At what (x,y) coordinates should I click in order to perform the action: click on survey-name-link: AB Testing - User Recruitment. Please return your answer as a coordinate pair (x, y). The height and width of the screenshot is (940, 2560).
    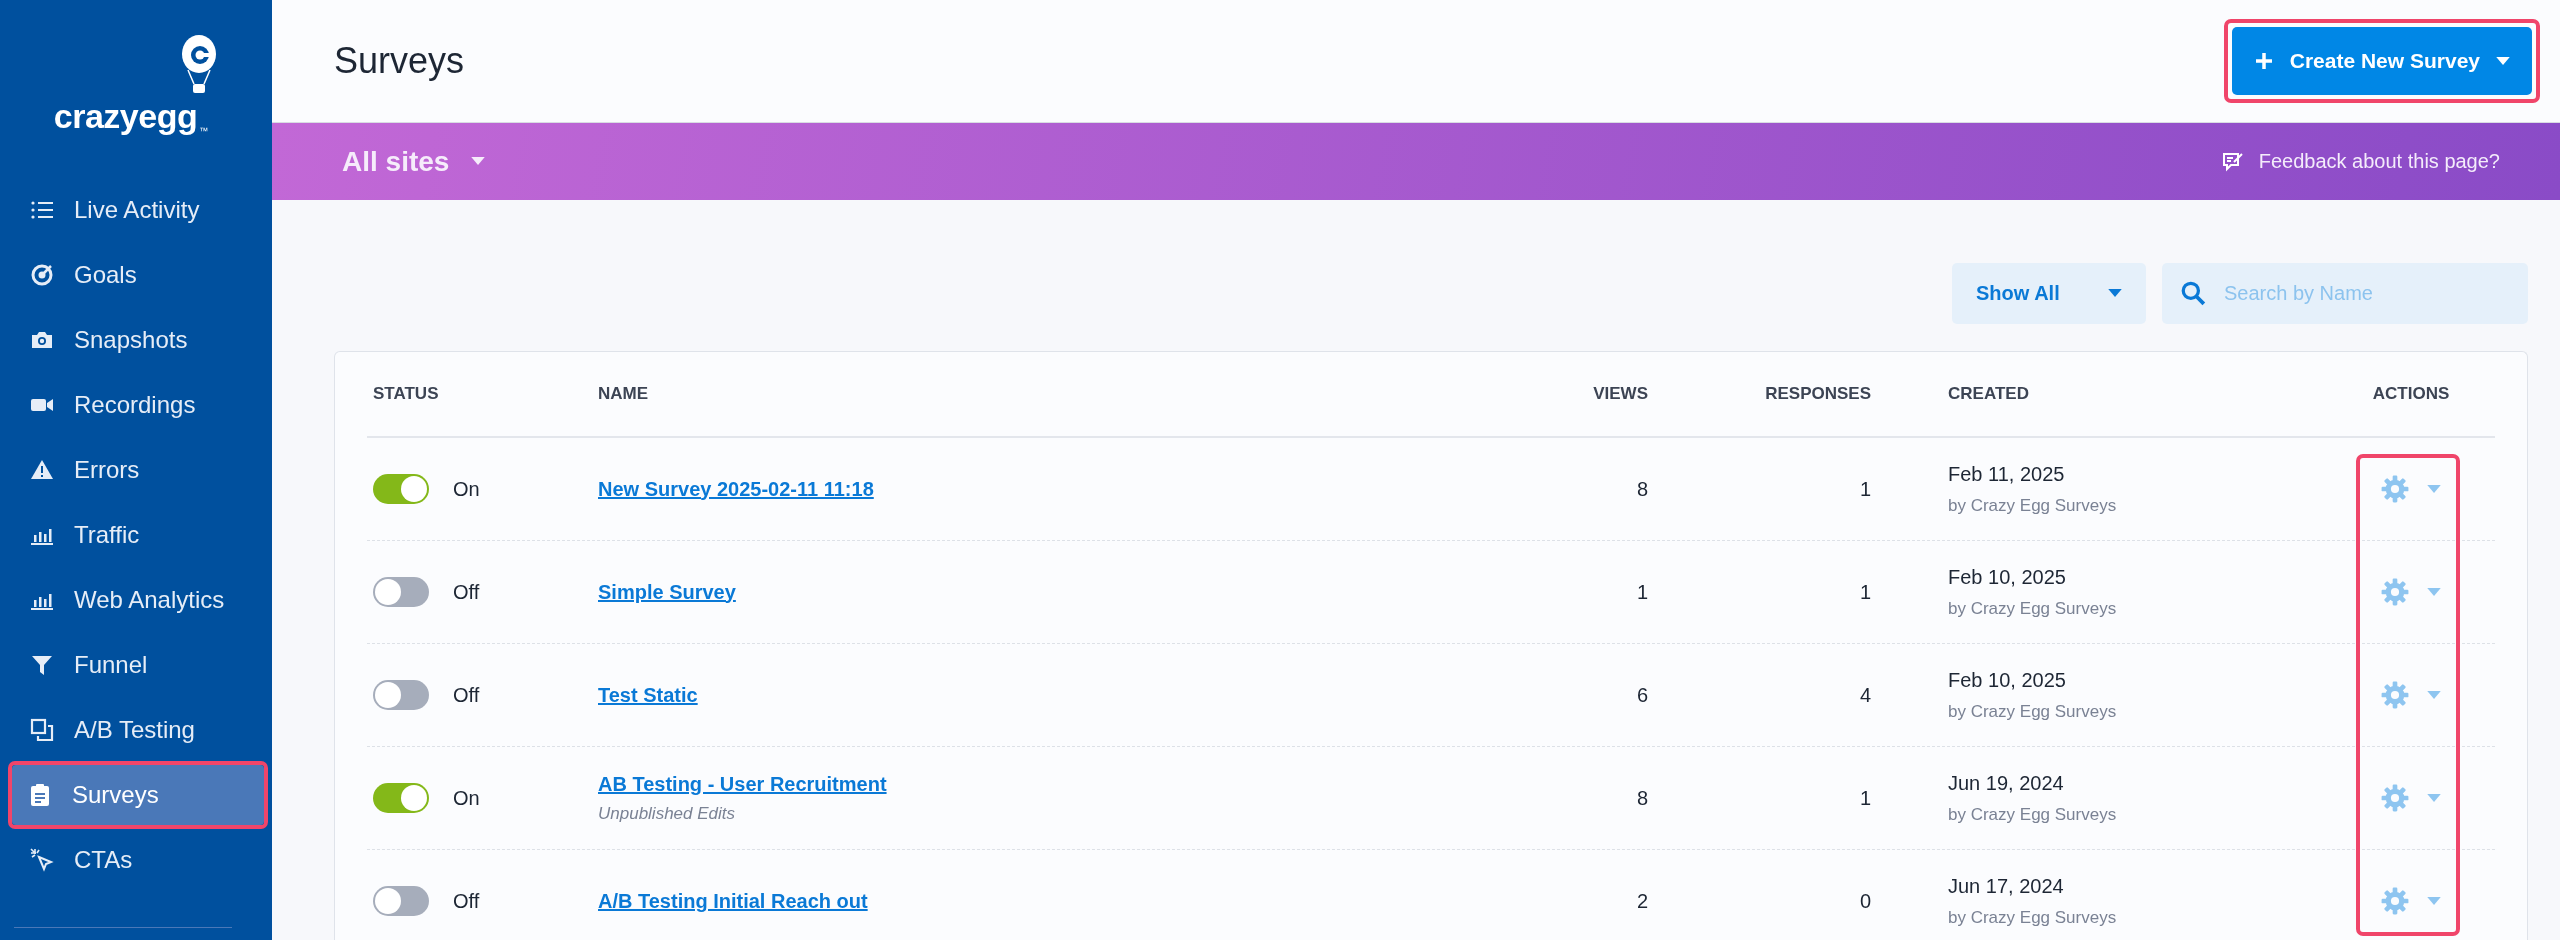
    Looking at the image, I should click on (742, 783).